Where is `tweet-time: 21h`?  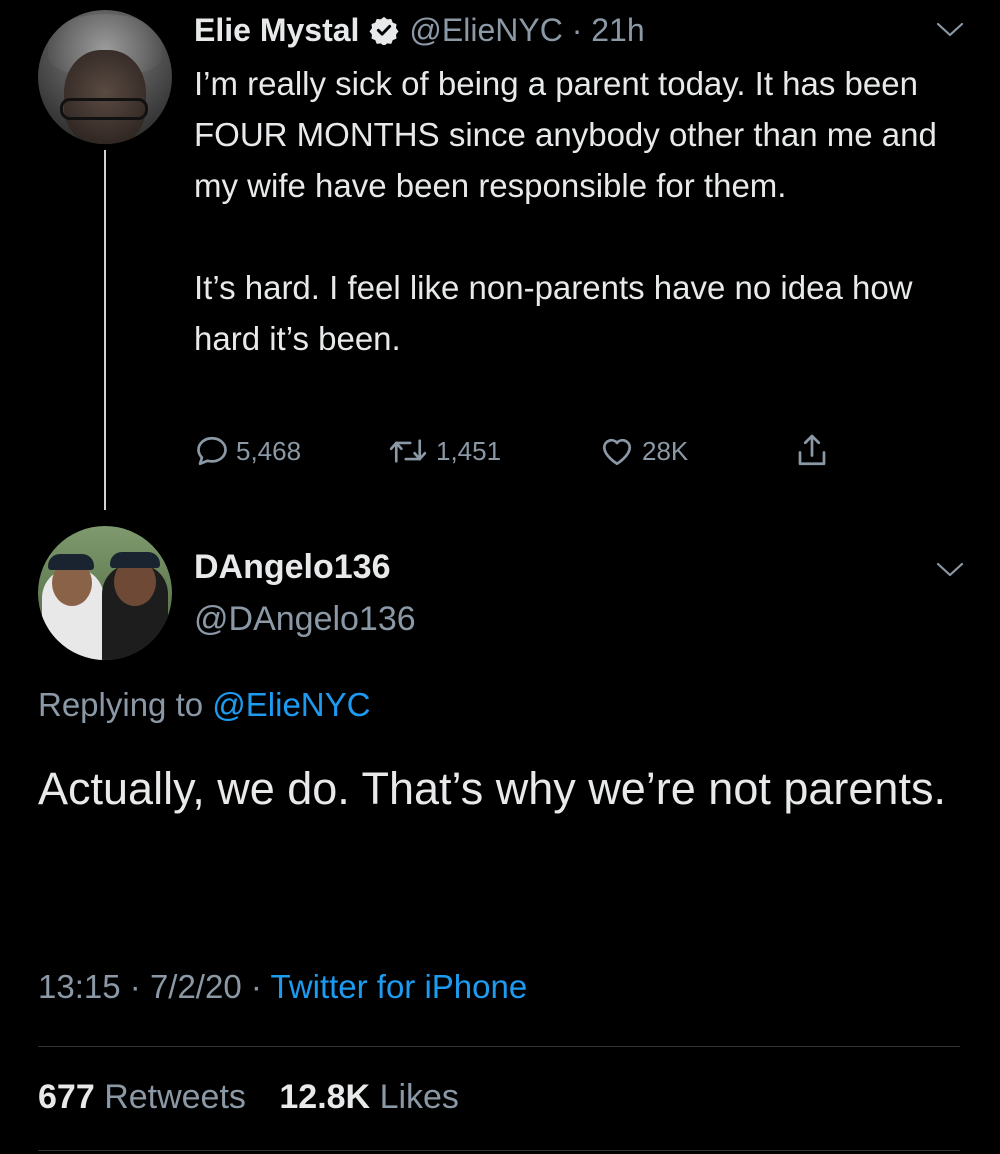 tweet-time: 21h is located at coordinates (617, 30).